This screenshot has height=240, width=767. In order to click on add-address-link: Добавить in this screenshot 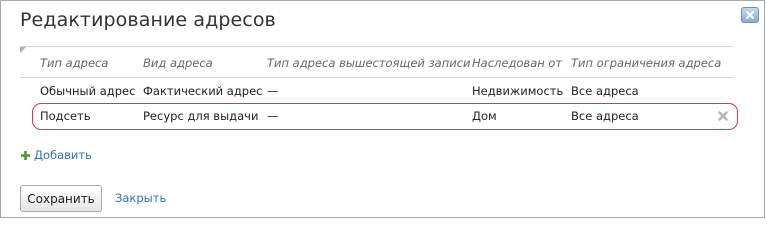, I will do `click(56, 155)`.